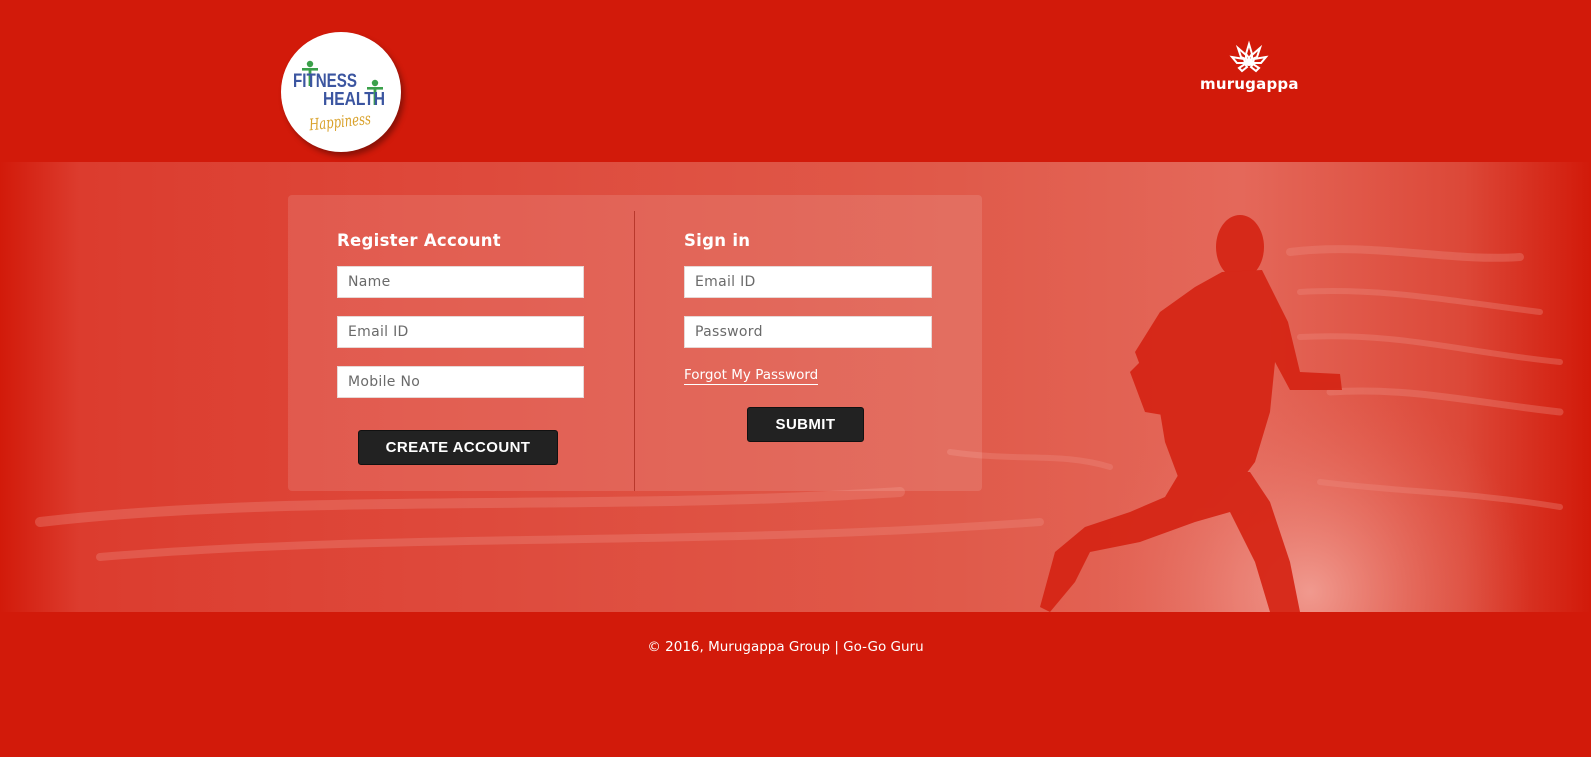 Image resolution: width=1591 pixels, height=757 pixels. What do you see at coordinates (460, 282) in the screenshot?
I see `register-name-input` at bounding box center [460, 282].